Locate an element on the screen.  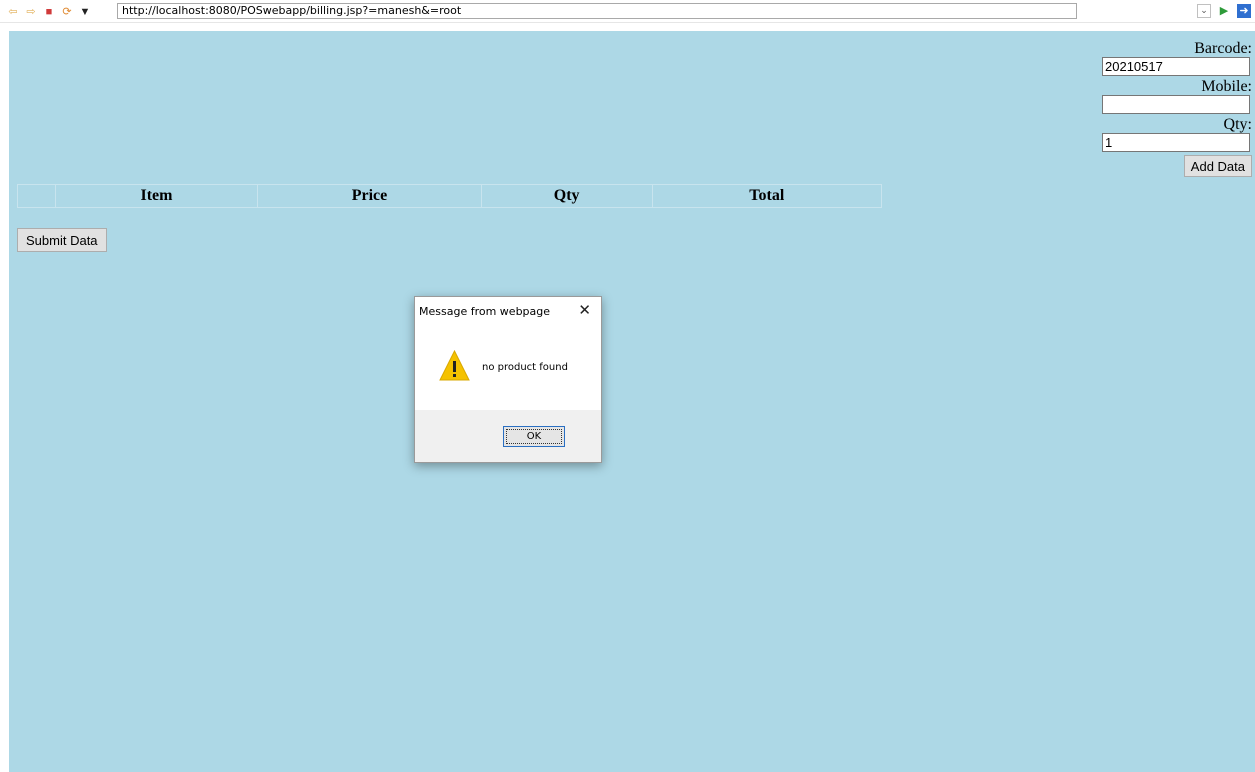
close-icon: ✕ is located at coordinates (584, 310).